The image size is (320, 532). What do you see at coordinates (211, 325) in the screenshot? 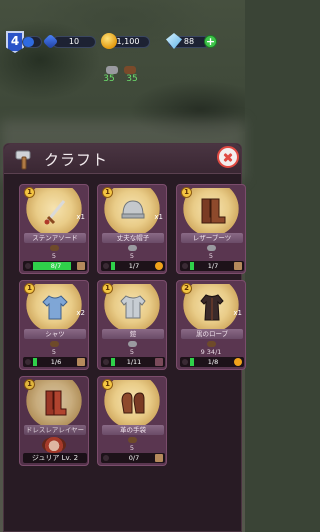
I see `recipe-card-robe: 2 x1 黒のローブ 9 34/1 1/8` at bounding box center [211, 325].